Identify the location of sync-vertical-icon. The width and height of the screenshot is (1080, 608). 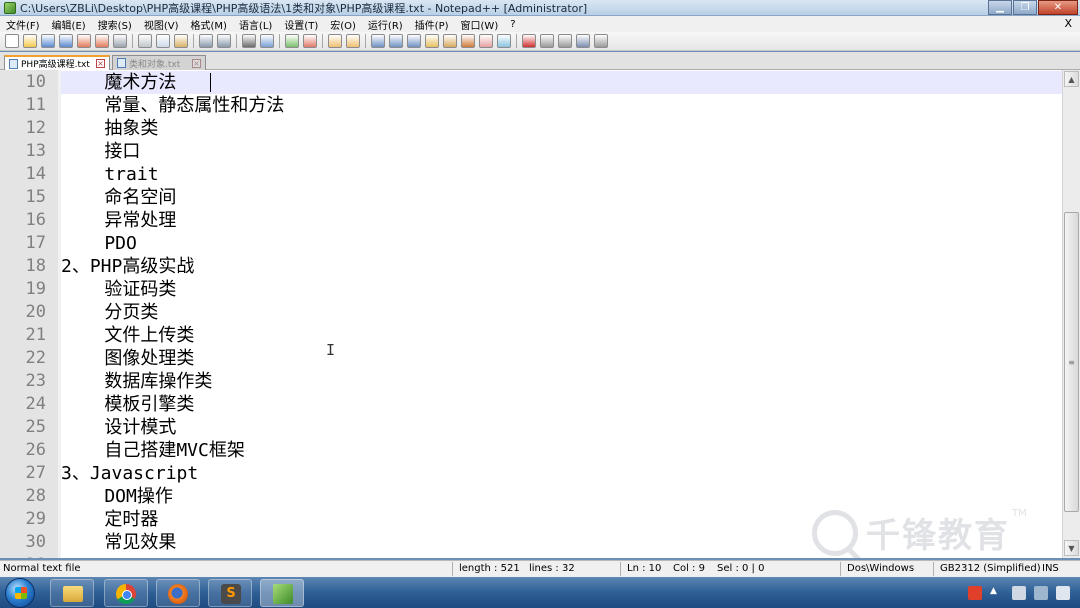
(335, 41).